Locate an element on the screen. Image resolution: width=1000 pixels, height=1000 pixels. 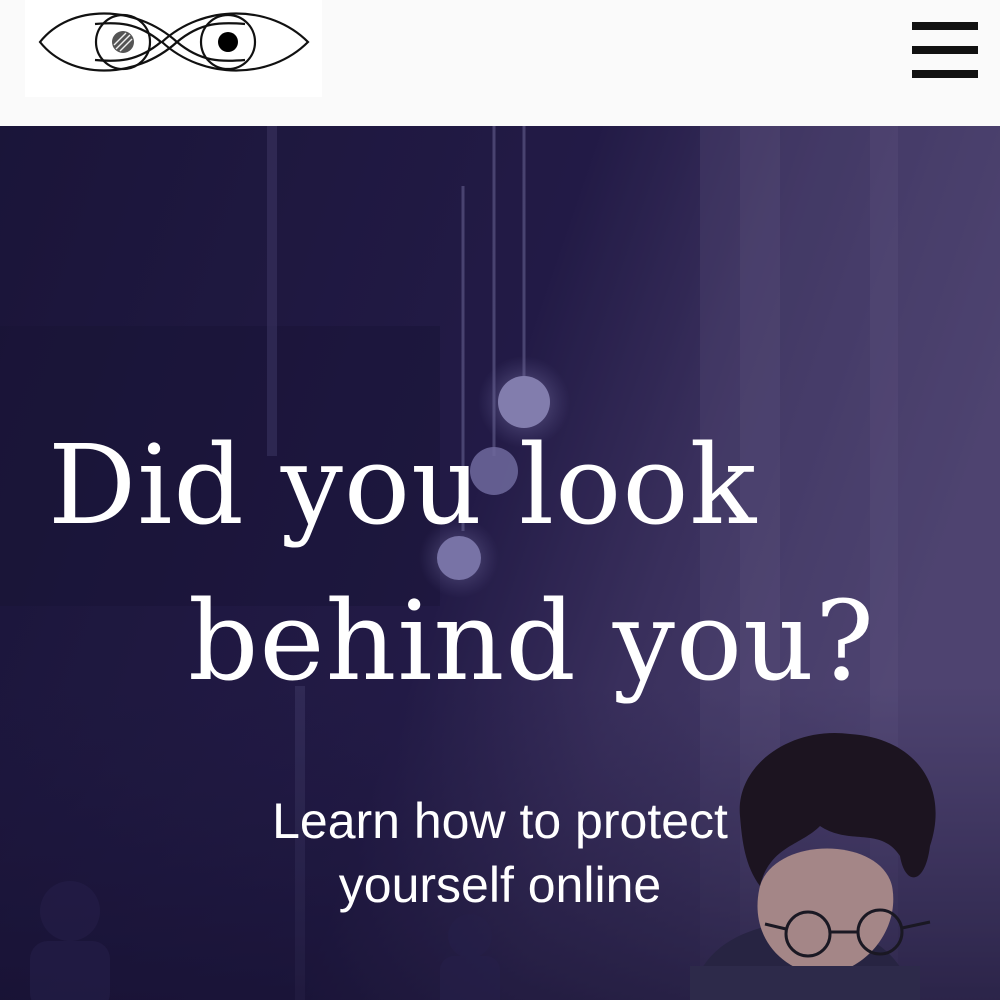
top-navigation-bar is located at coordinates (500, 63).